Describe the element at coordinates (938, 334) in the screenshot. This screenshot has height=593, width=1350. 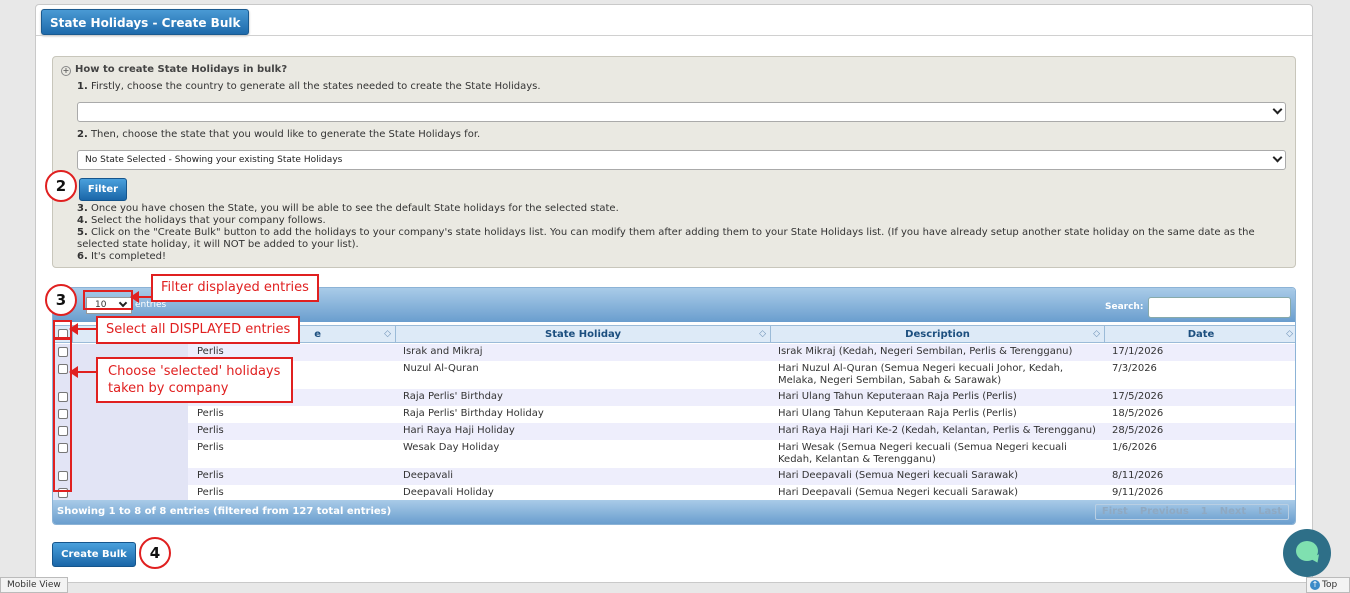
I see `column-header-description: Description ◇` at that location.